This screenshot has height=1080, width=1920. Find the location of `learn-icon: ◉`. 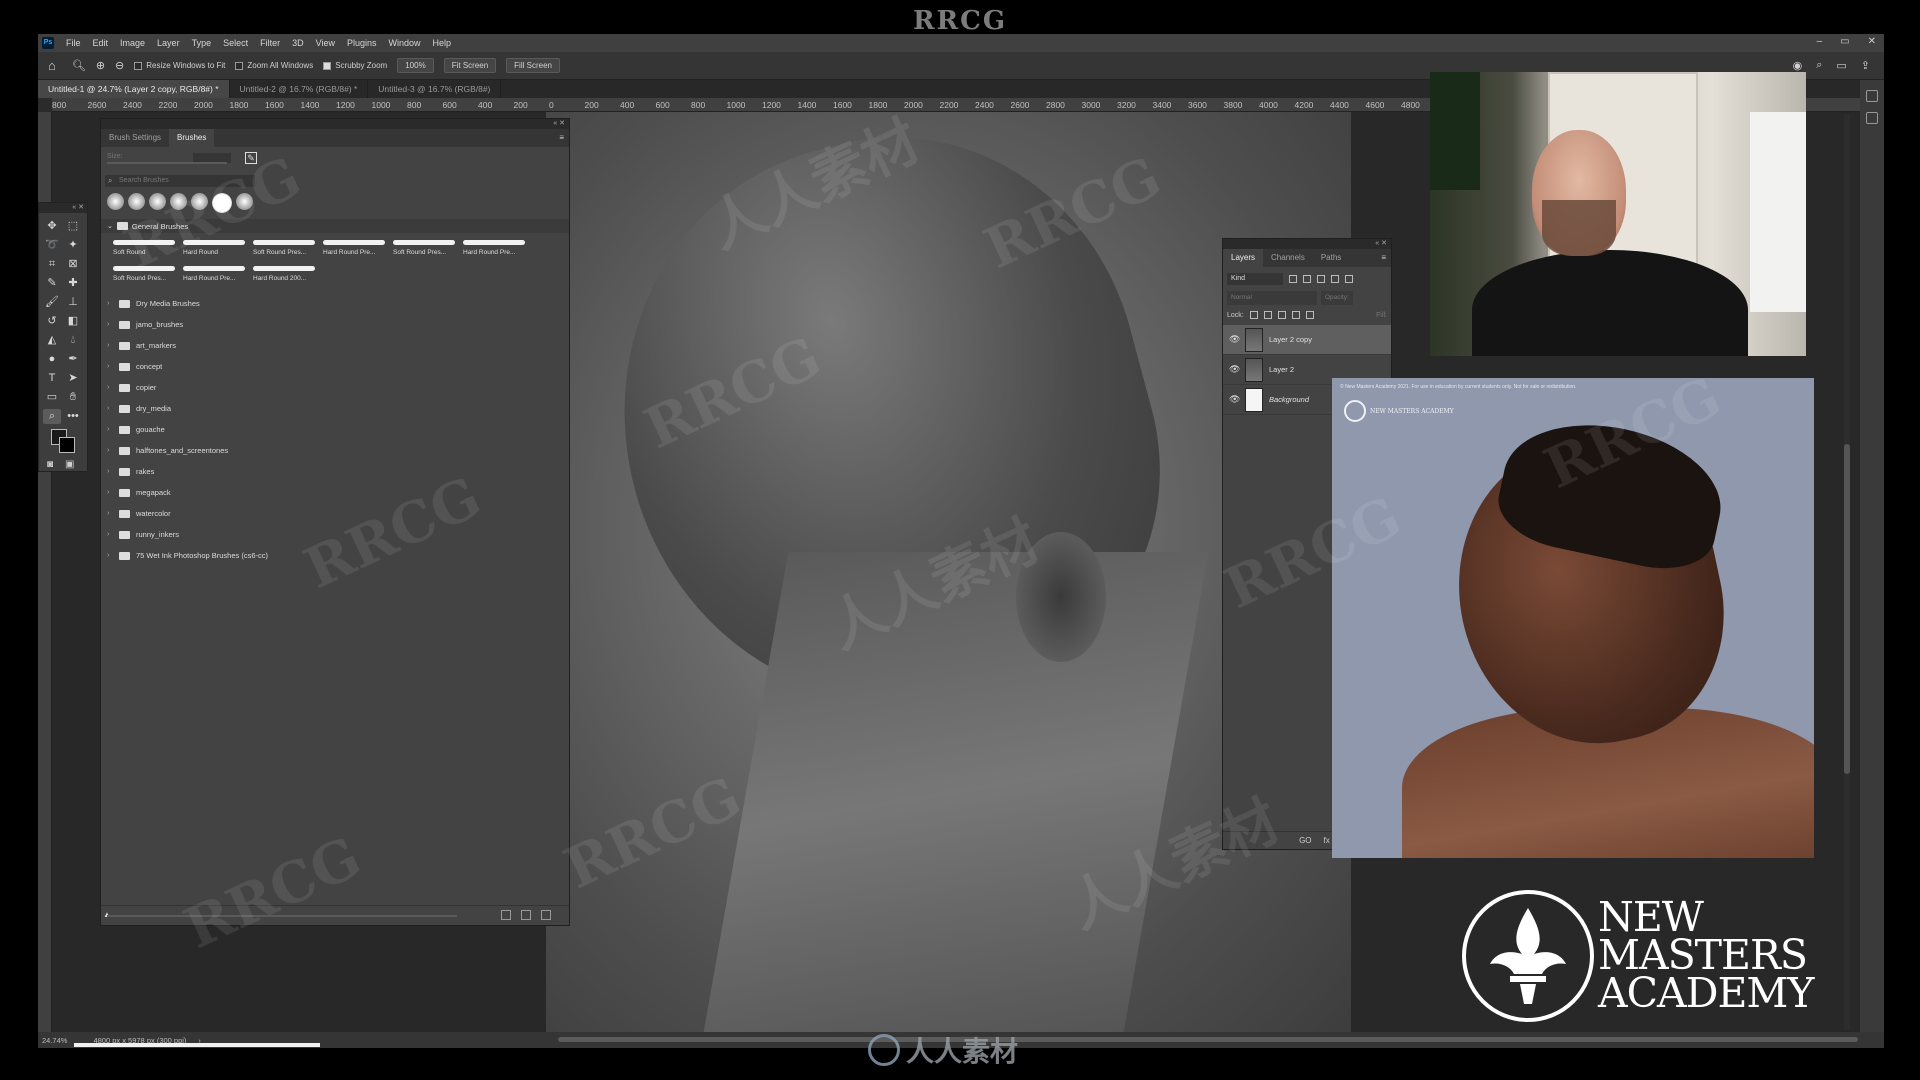

learn-icon: ◉ is located at coordinates (1798, 65).